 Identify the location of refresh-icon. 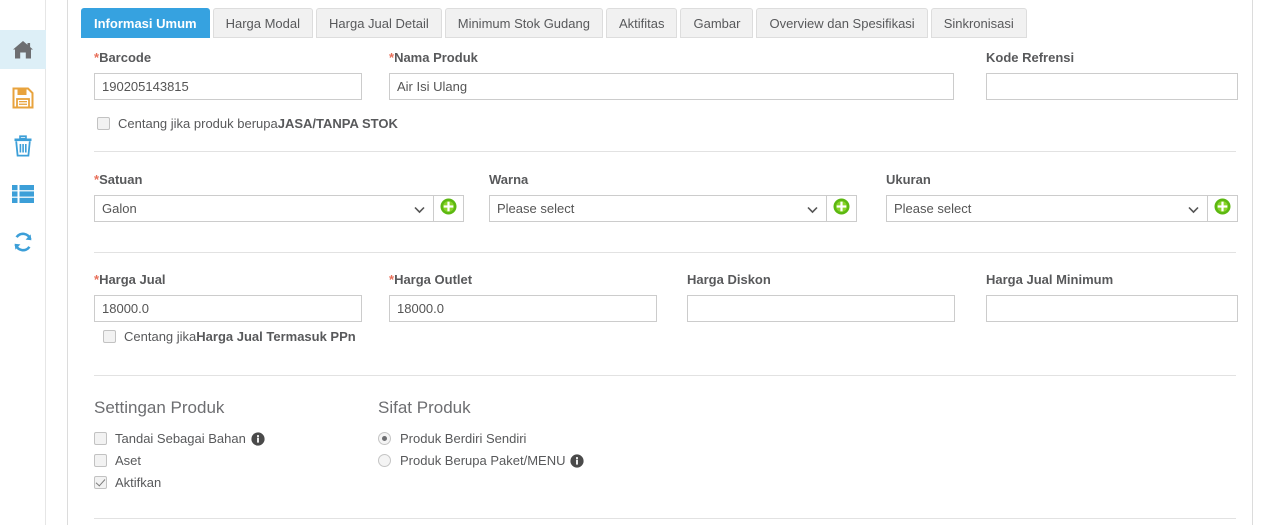
(23, 242).